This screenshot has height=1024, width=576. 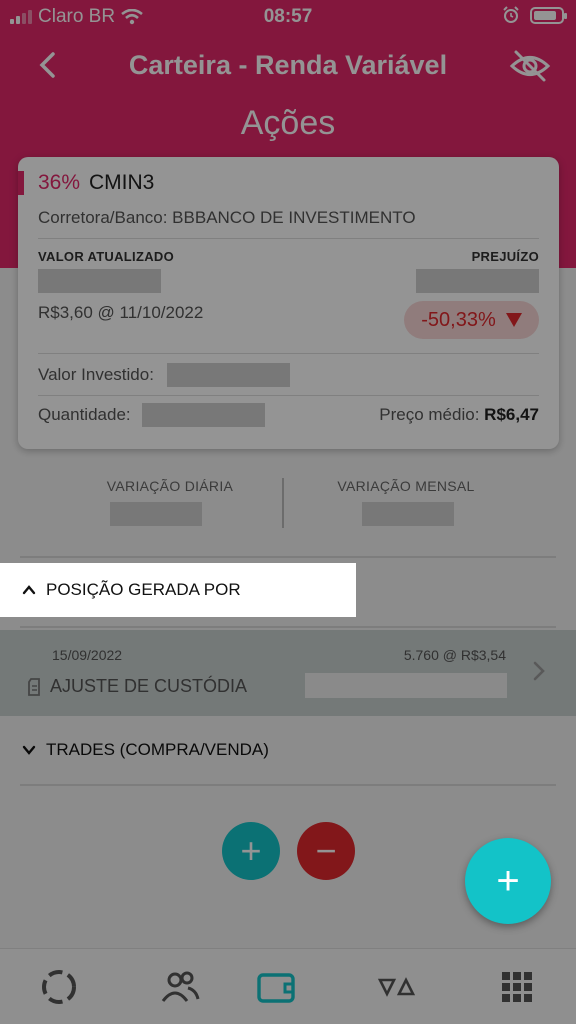 I want to click on page-title: Carteira - Renda Variável, so click(x=288, y=65).